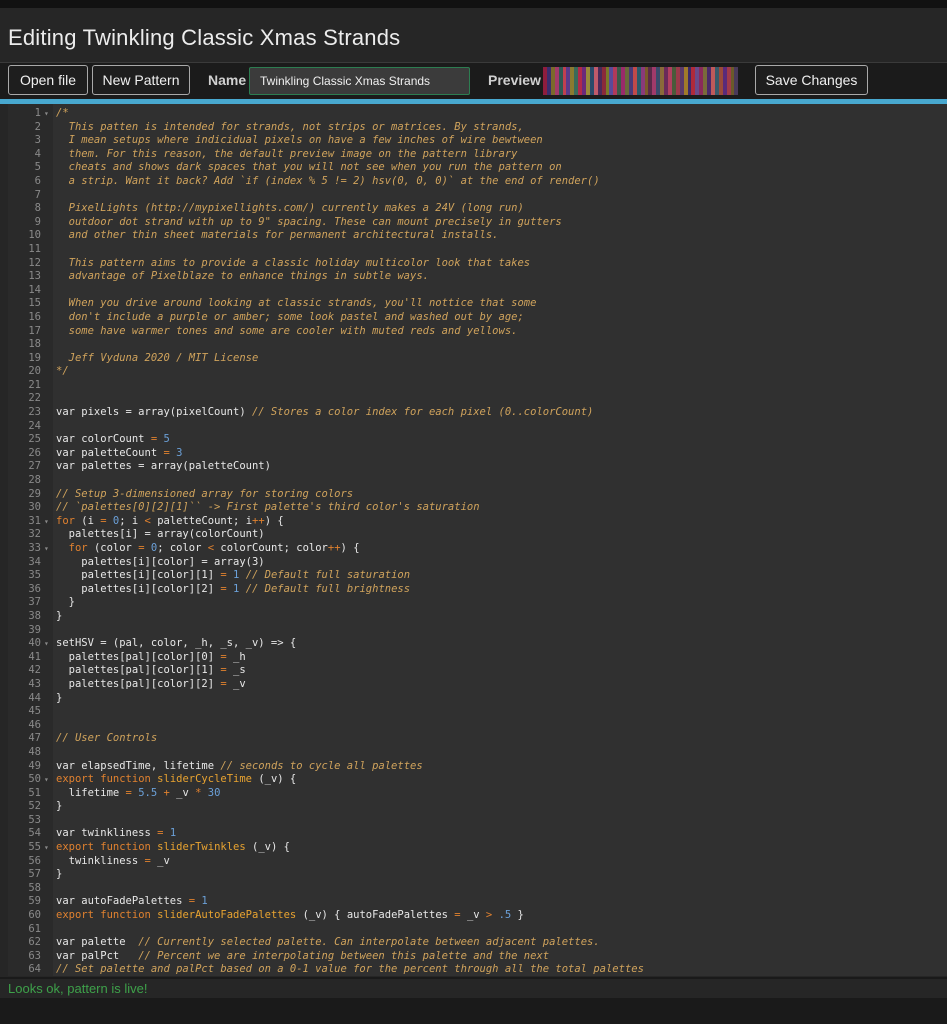  What do you see at coordinates (477, 345) in the screenshot?
I see `code-line: 18` at bounding box center [477, 345].